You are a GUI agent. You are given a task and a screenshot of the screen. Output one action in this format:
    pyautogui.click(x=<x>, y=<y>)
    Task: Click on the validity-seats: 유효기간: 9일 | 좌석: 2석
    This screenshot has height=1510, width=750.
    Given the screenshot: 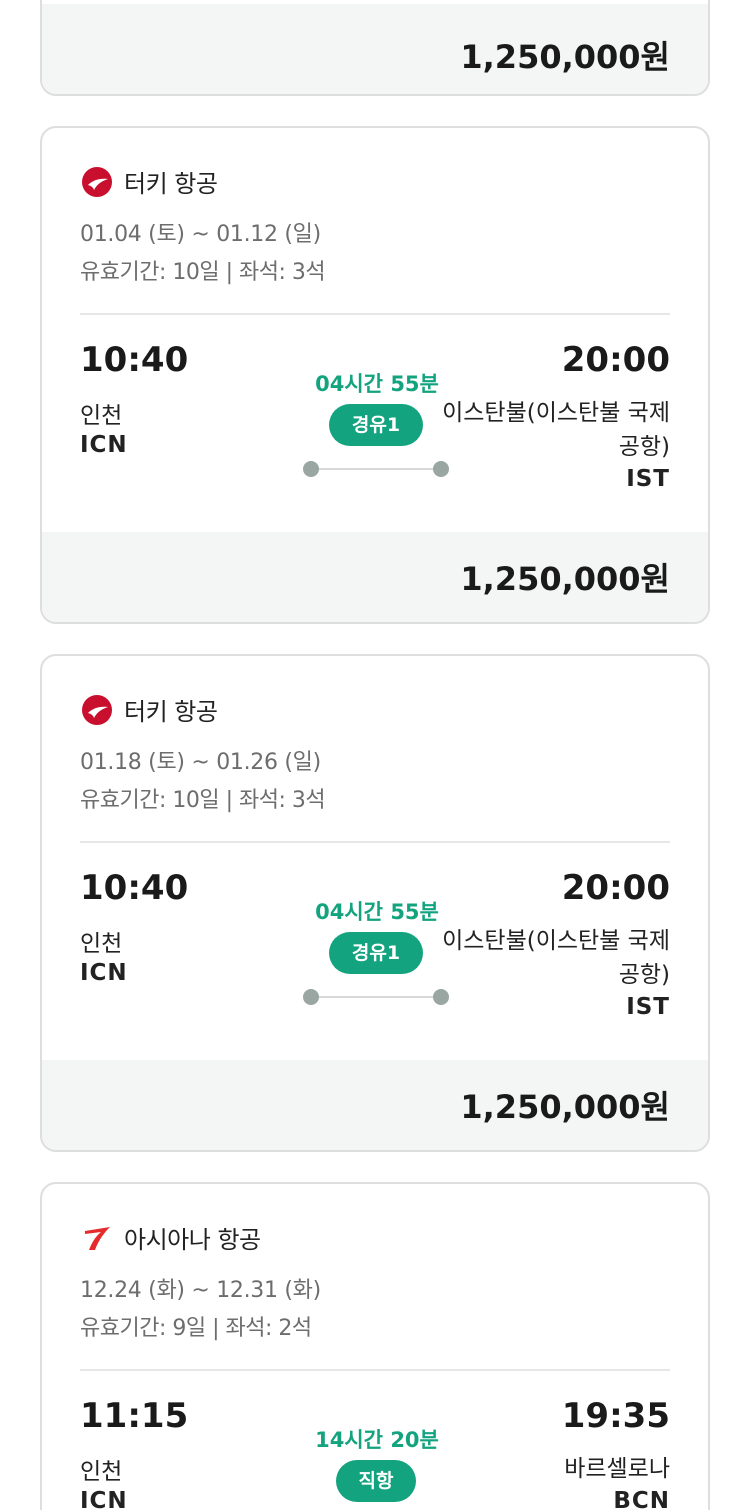 What is the action you would take?
    pyautogui.click(x=196, y=1328)
    